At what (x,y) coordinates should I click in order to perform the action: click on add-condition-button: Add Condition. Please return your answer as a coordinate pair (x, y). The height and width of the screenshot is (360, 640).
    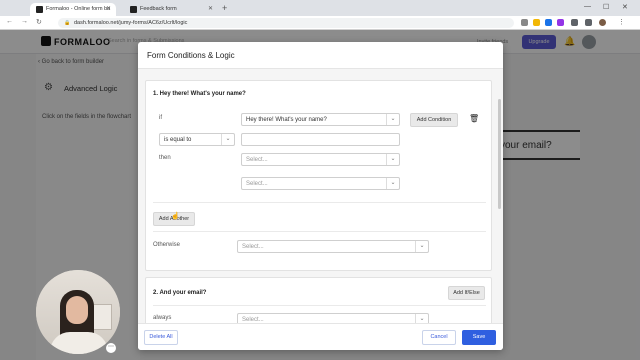
    Looking at the image, I should click on (434, 120).